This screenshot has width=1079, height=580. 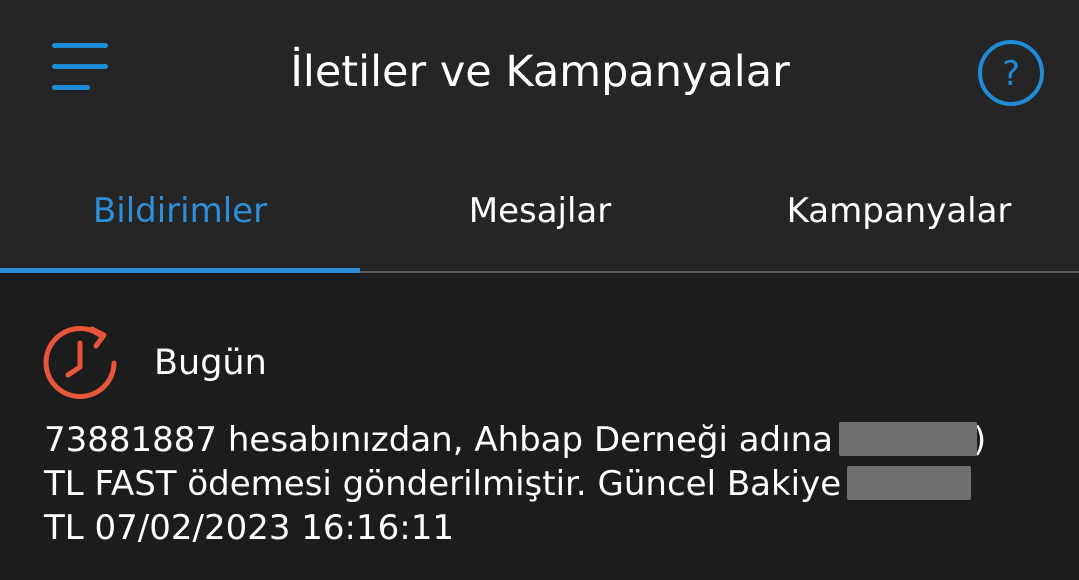 I want to click on tab-mesajlar: Mesajlar, so click(x=540, y=211).